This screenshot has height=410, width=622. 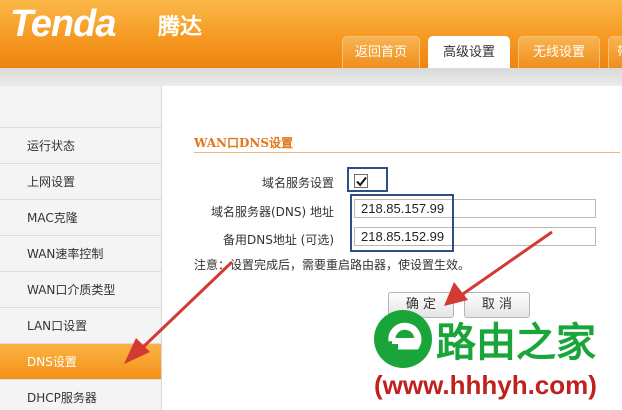 What do you see at coordinates (485, 385) in the screenshot?
I see `watermark-url: (www.hhhyh.com)` at bounding box center [485, 385].